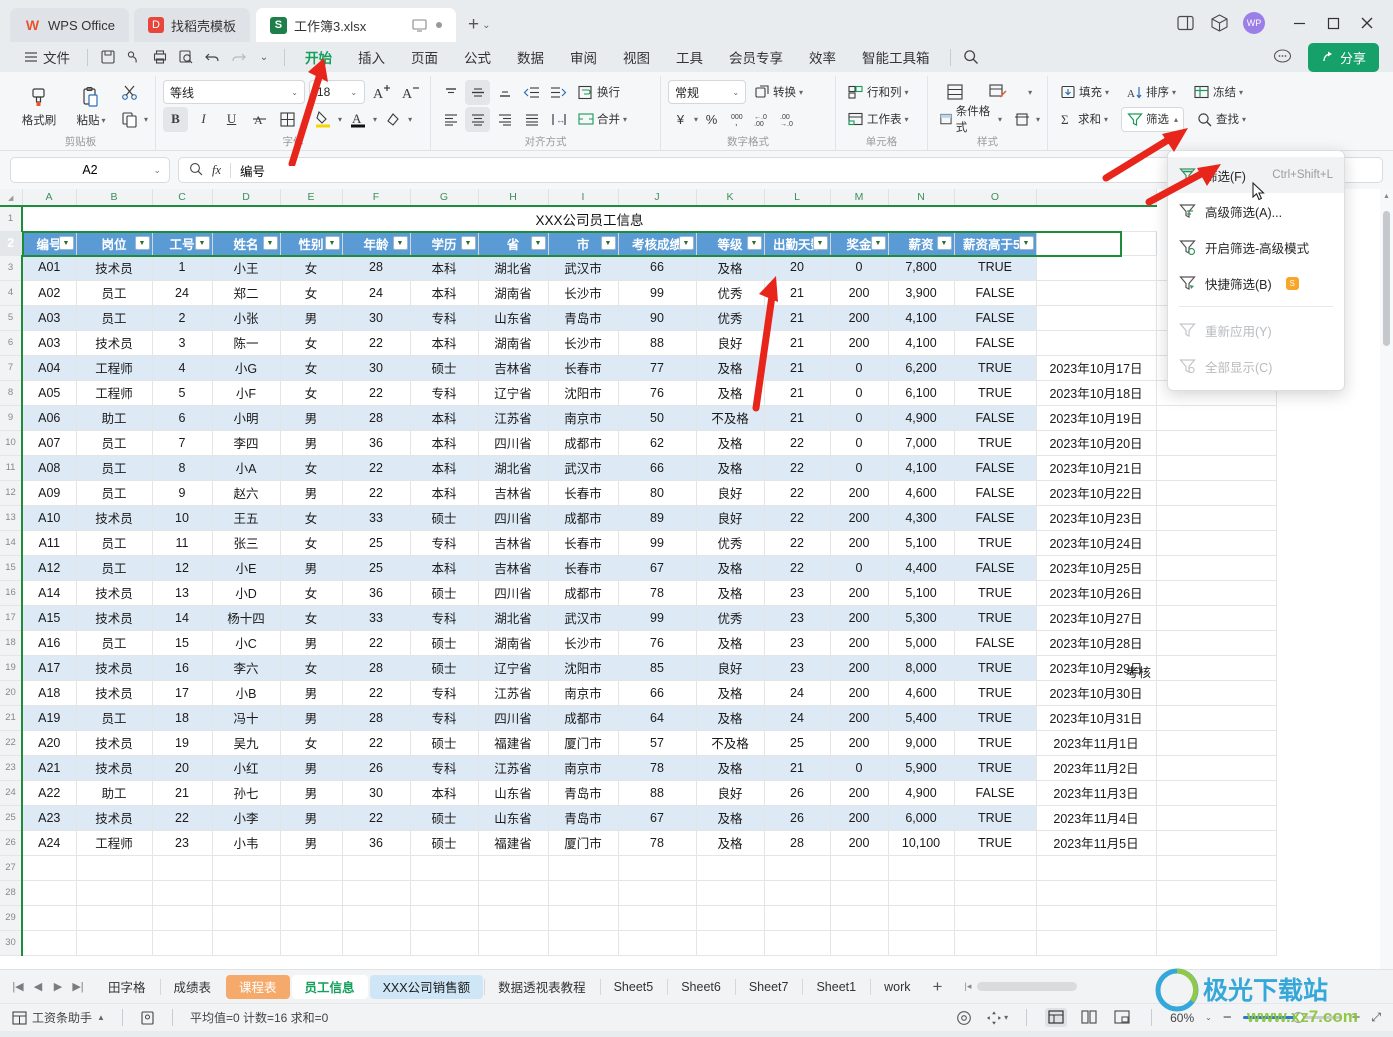 This screenshot has width=1393, height=1037. Describe the element at coordinates (689, 57) in the screenshot. I see `ribbon-tab-7: 工具` at that location.